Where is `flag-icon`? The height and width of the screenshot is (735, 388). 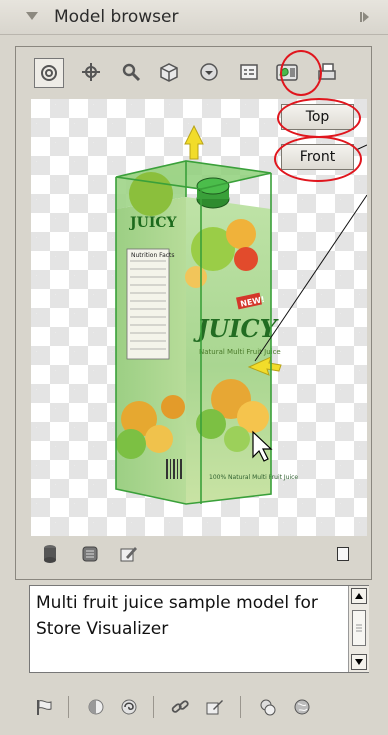 flag-icon is located at coordinates (44, 707).